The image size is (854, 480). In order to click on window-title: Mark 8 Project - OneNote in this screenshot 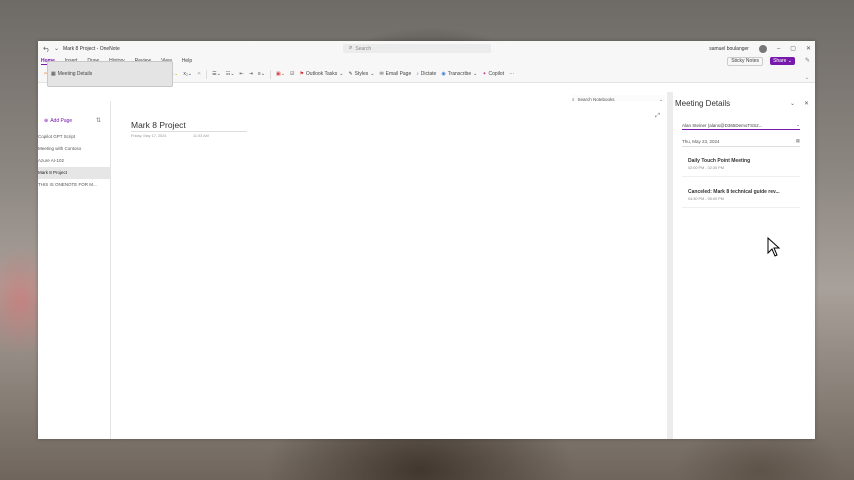, I will do `click(91, 48)`.